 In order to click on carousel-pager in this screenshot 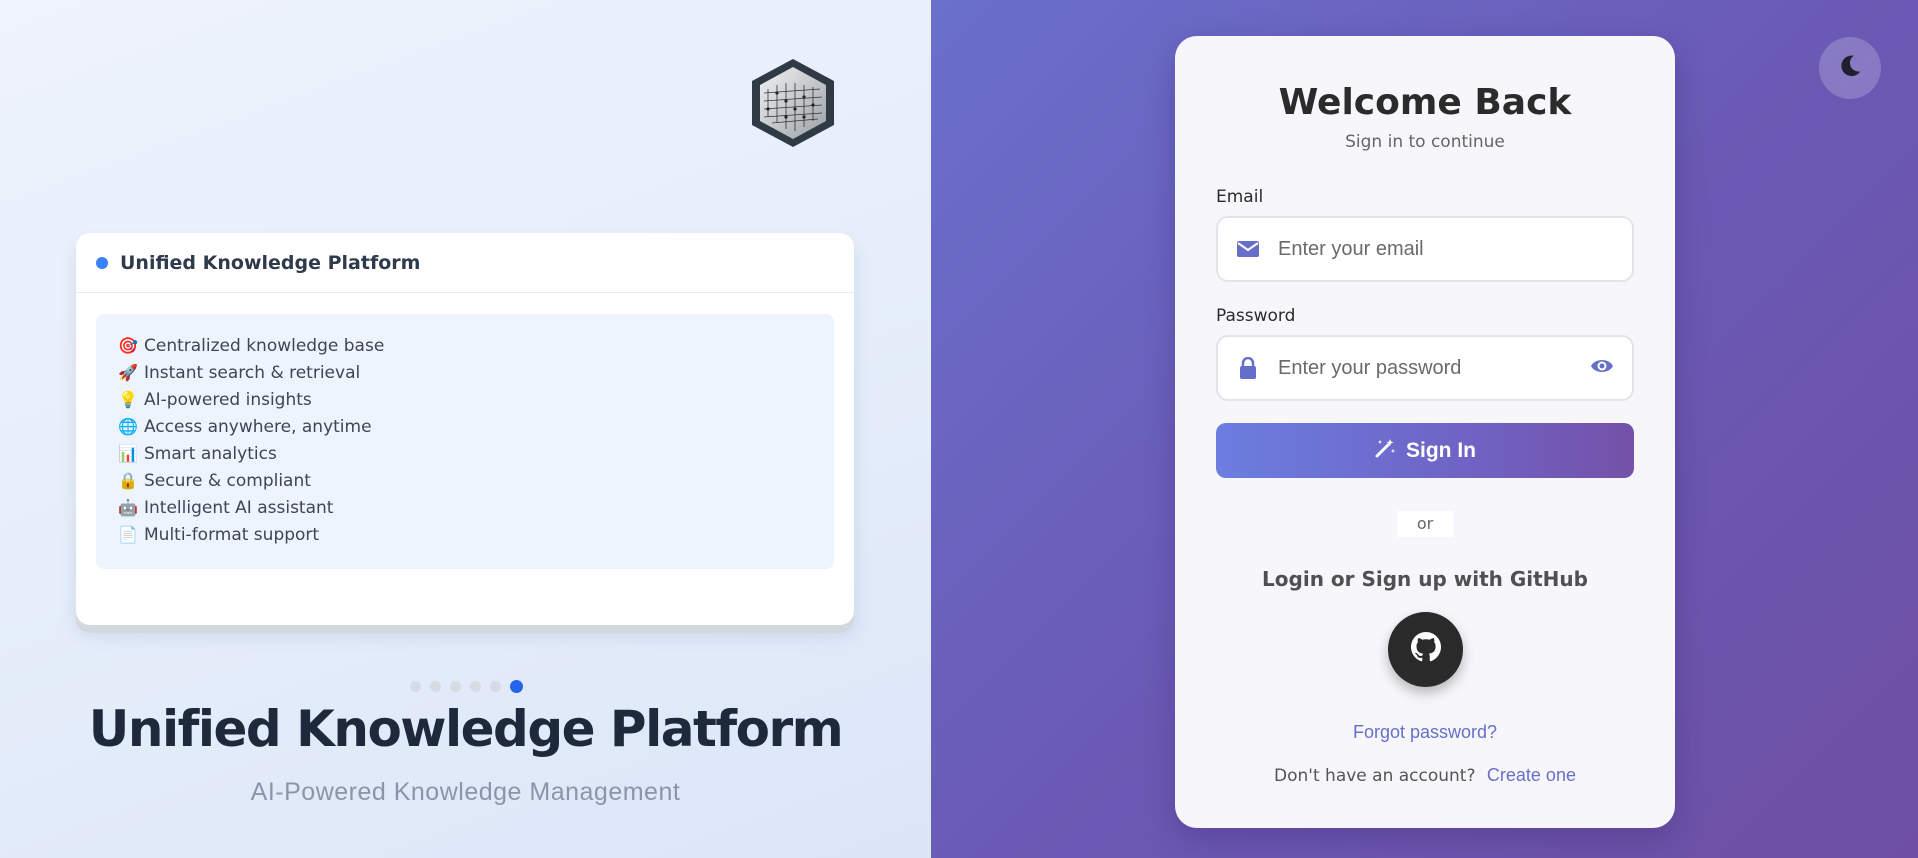, I will do `click(466, 686)`.